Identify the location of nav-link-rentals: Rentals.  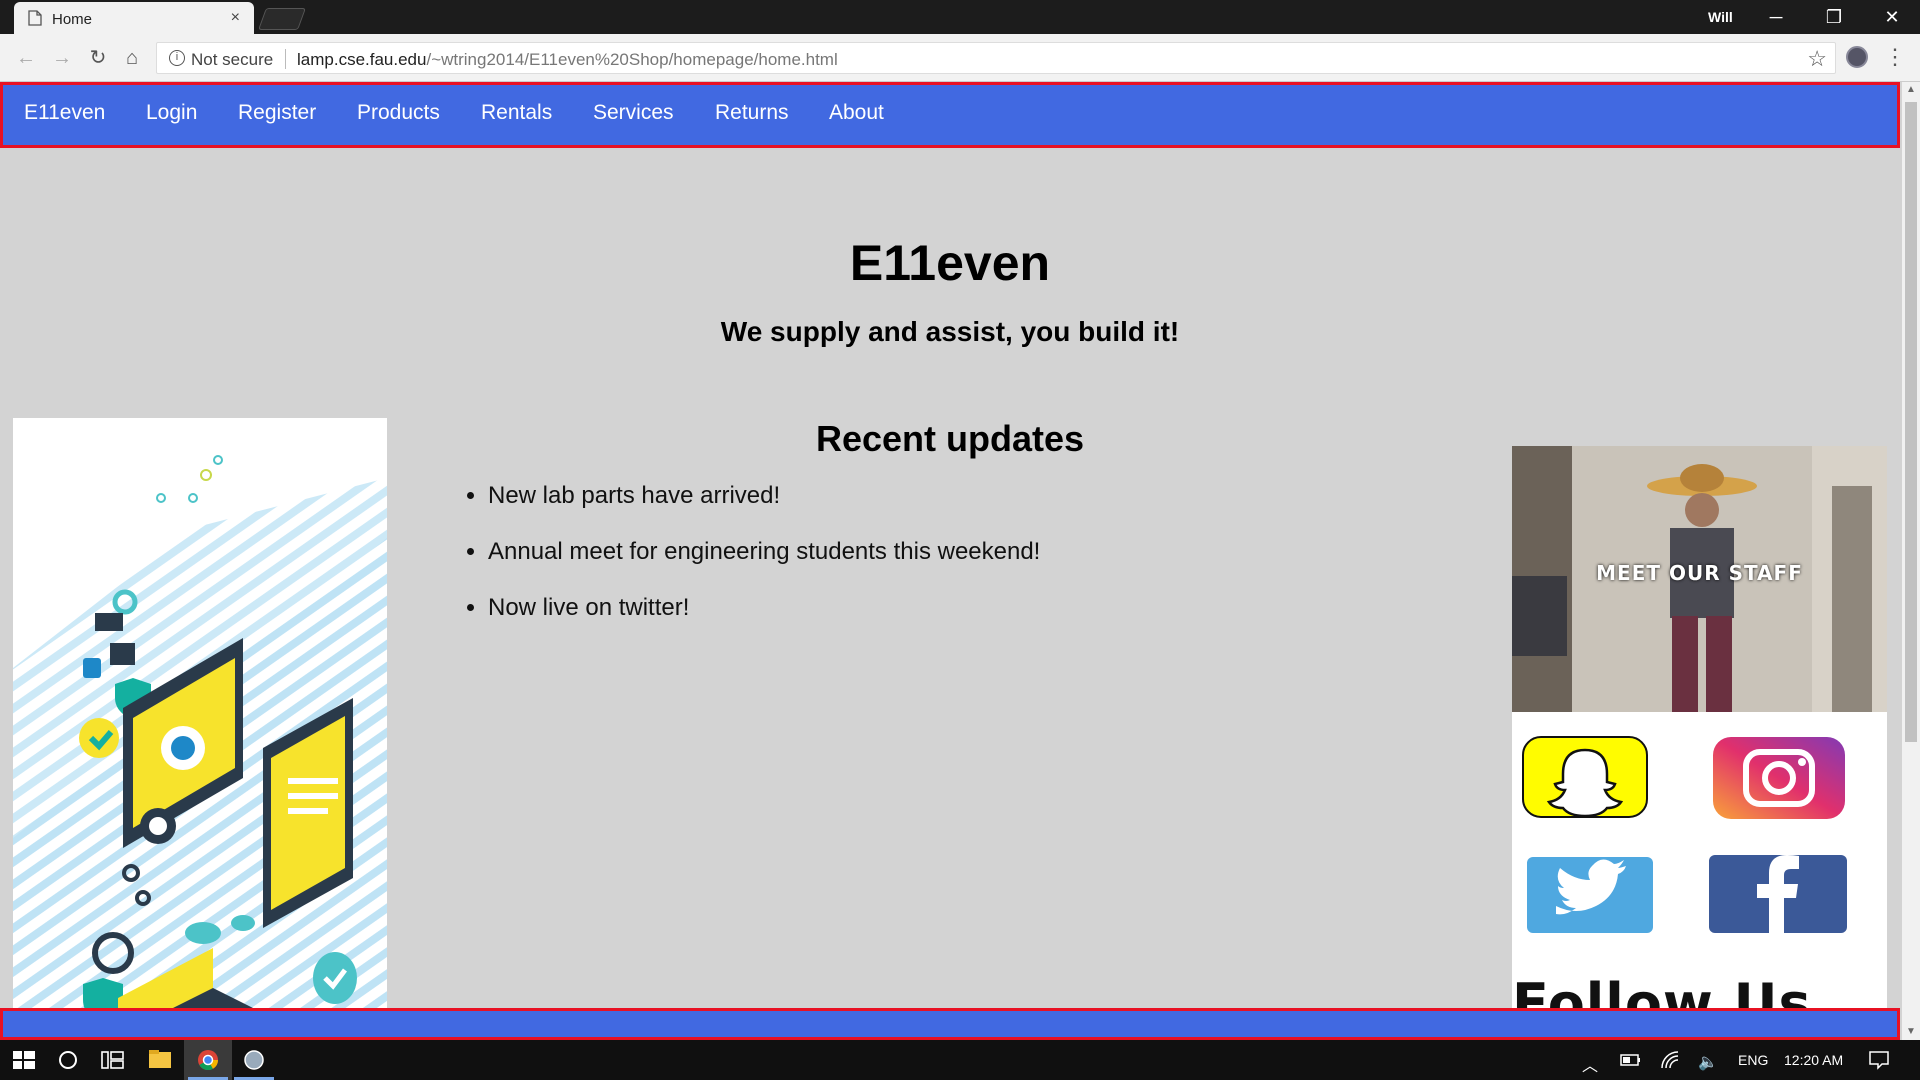
(516, 113).